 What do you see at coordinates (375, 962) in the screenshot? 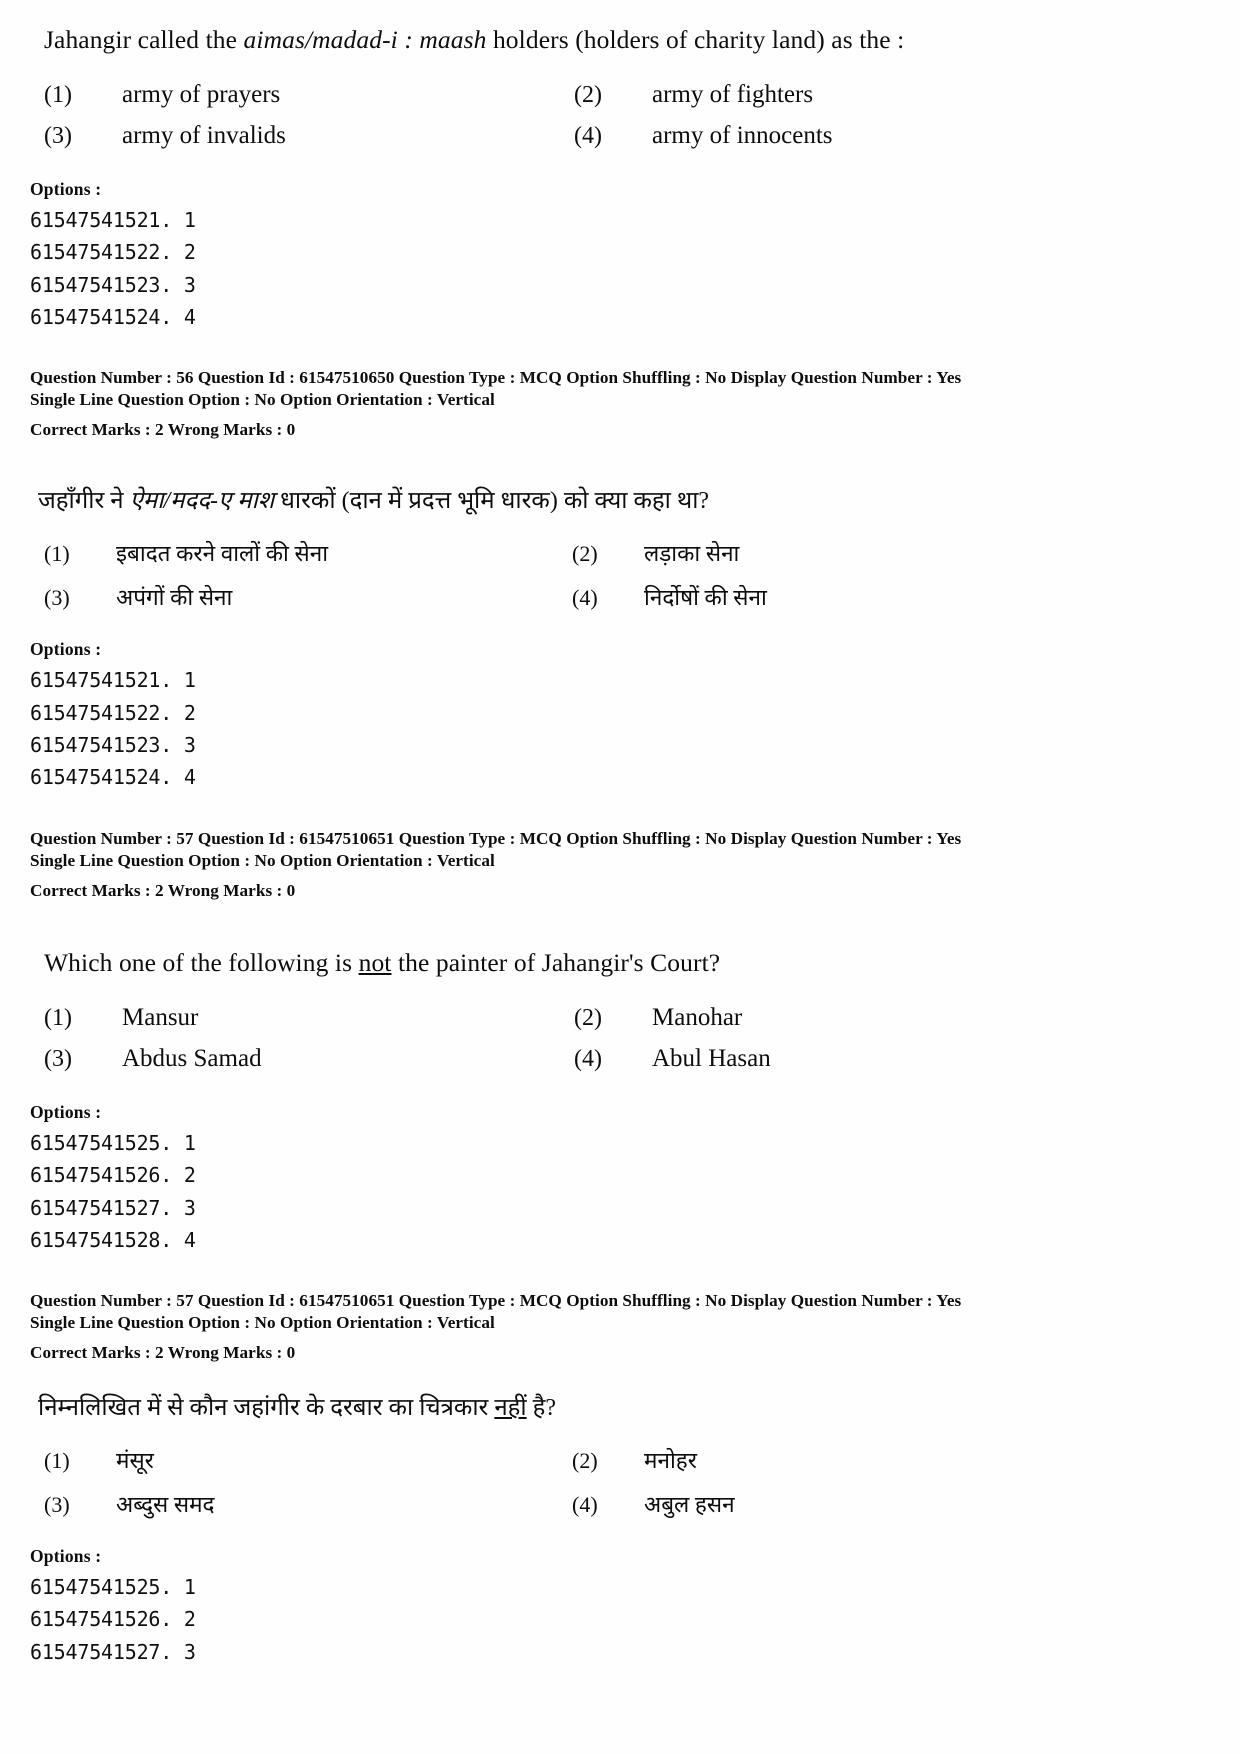
I see `stem-text-underlined: not` at bounding box center [375, 962].